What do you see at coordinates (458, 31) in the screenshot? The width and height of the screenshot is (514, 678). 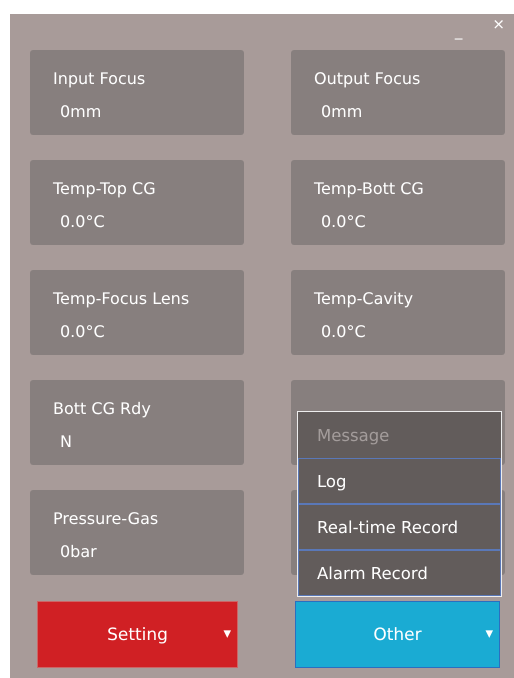 I see `minimize-button: _` at bounding box center [458, 31].